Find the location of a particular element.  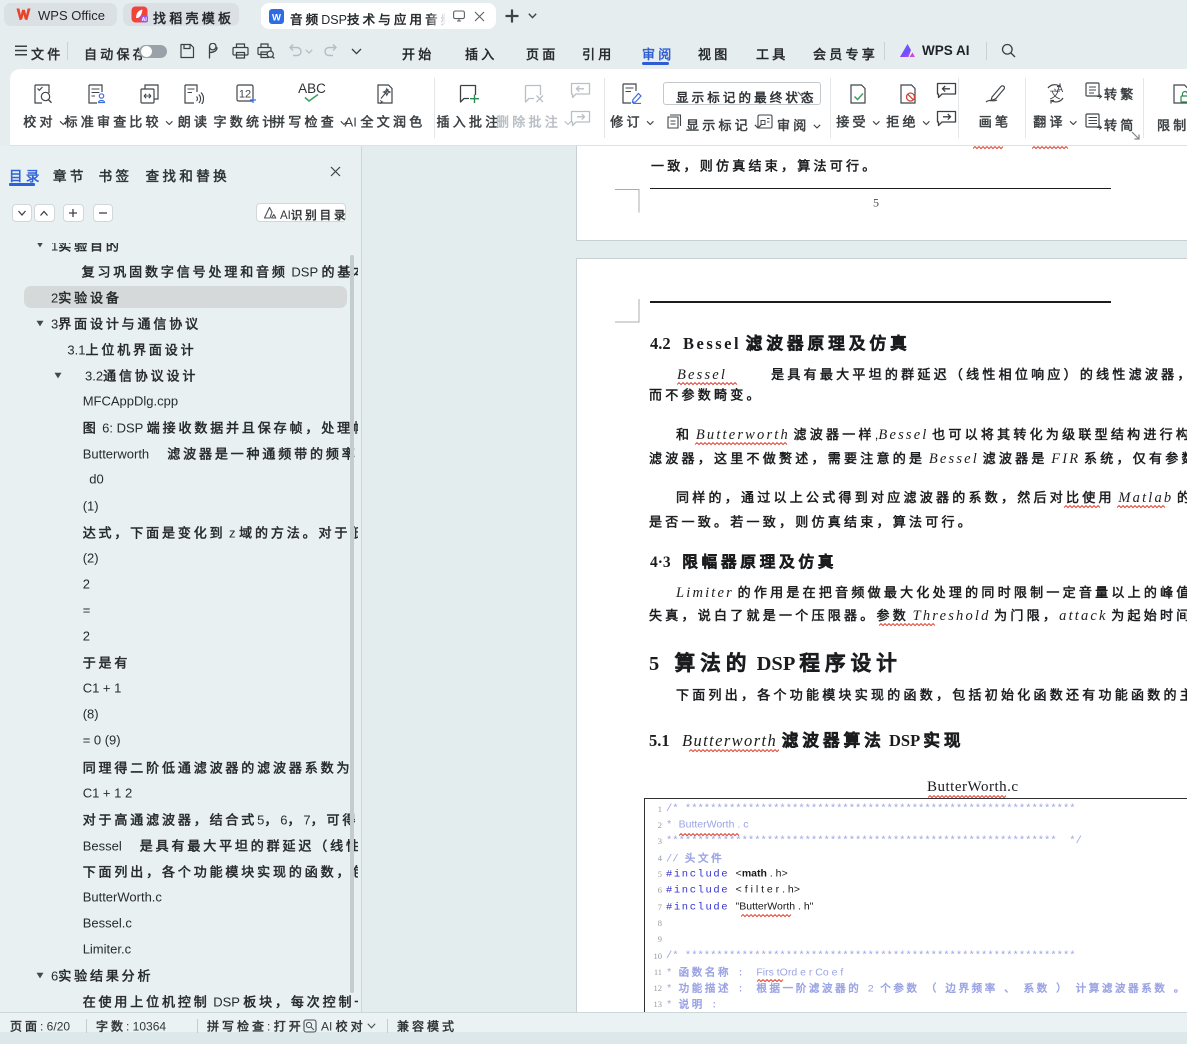

svg-text: 12 is located at coordinates (245, 95).